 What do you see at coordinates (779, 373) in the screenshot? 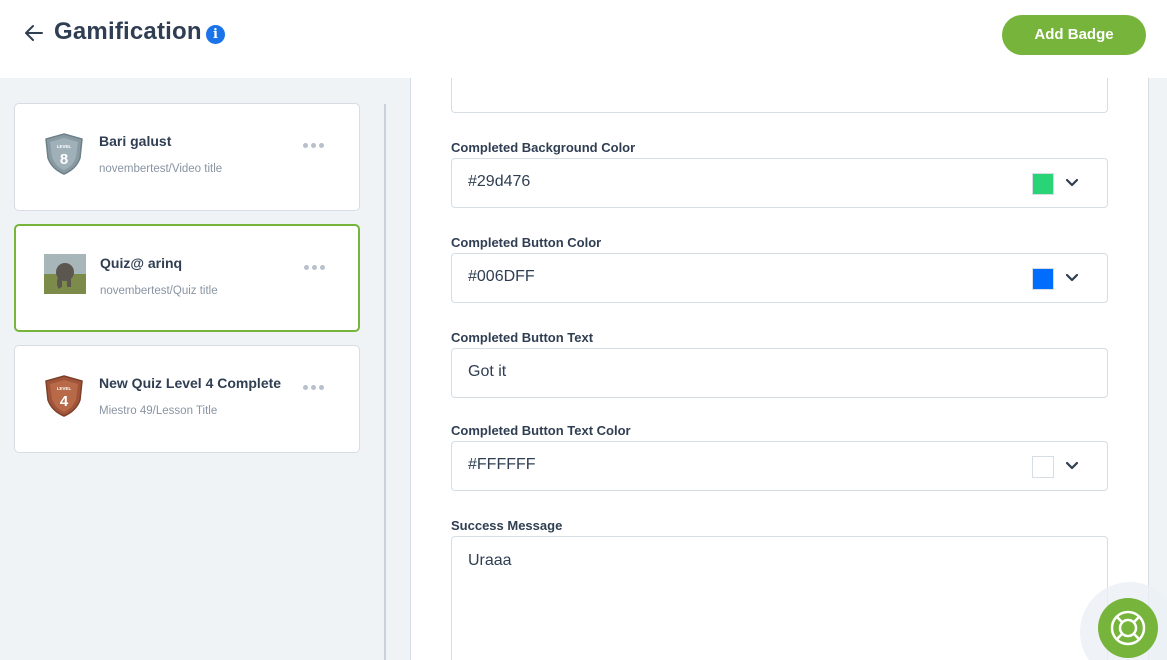
I see `completed-button-text-input: Got it` at bounding box center [779, 373].